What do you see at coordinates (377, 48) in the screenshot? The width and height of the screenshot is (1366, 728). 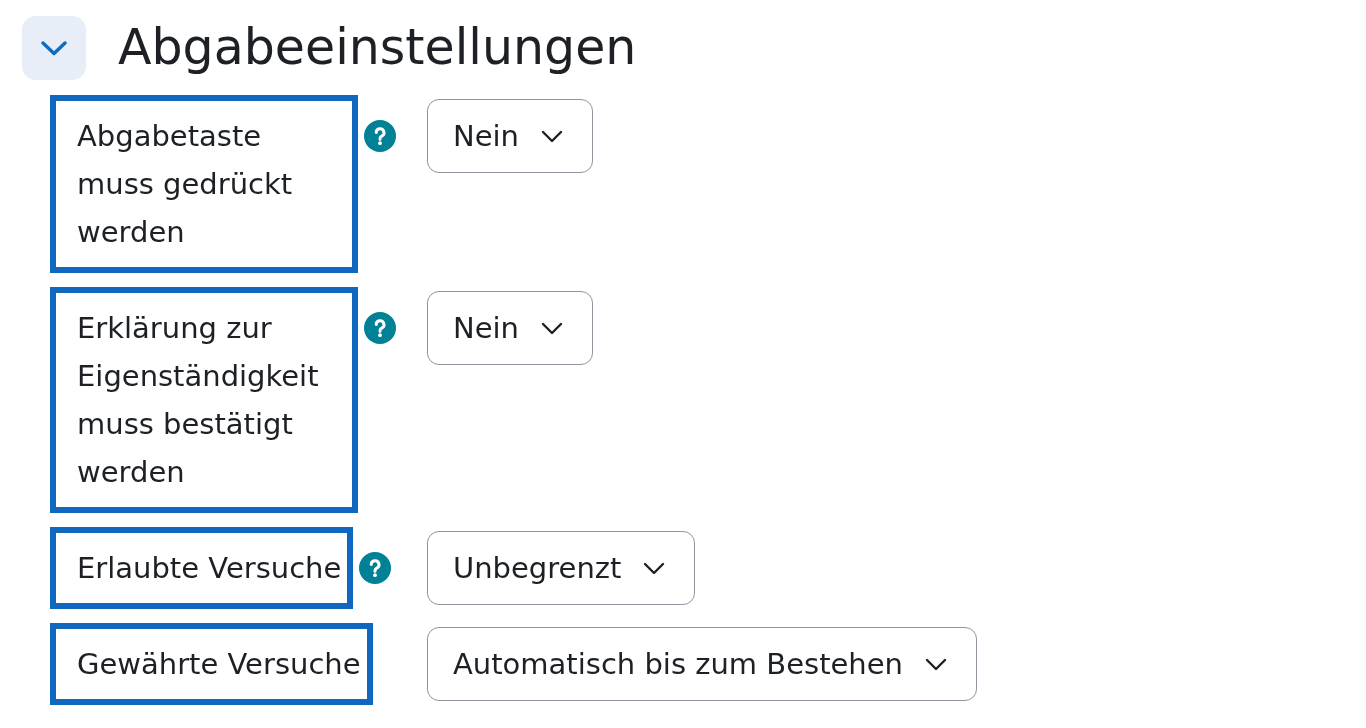 I see `section-heading: Abgabeeinstellungen` at bounding box center [377, 48].